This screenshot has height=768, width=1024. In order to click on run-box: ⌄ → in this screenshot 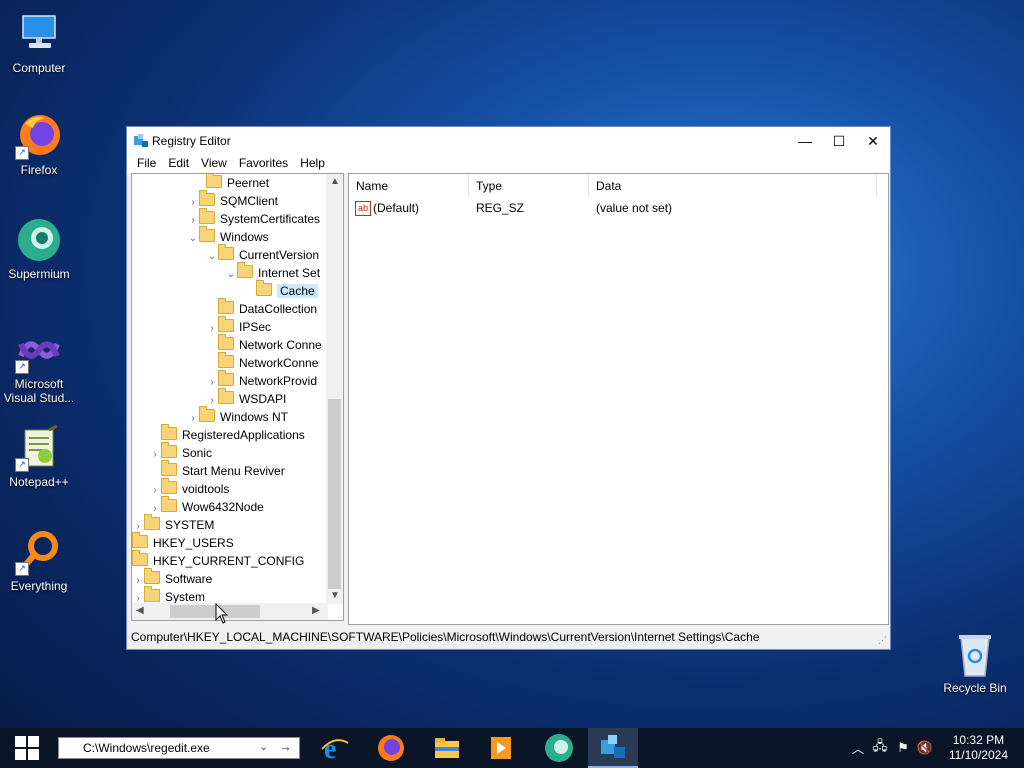, I will do `click(179, 748)`.